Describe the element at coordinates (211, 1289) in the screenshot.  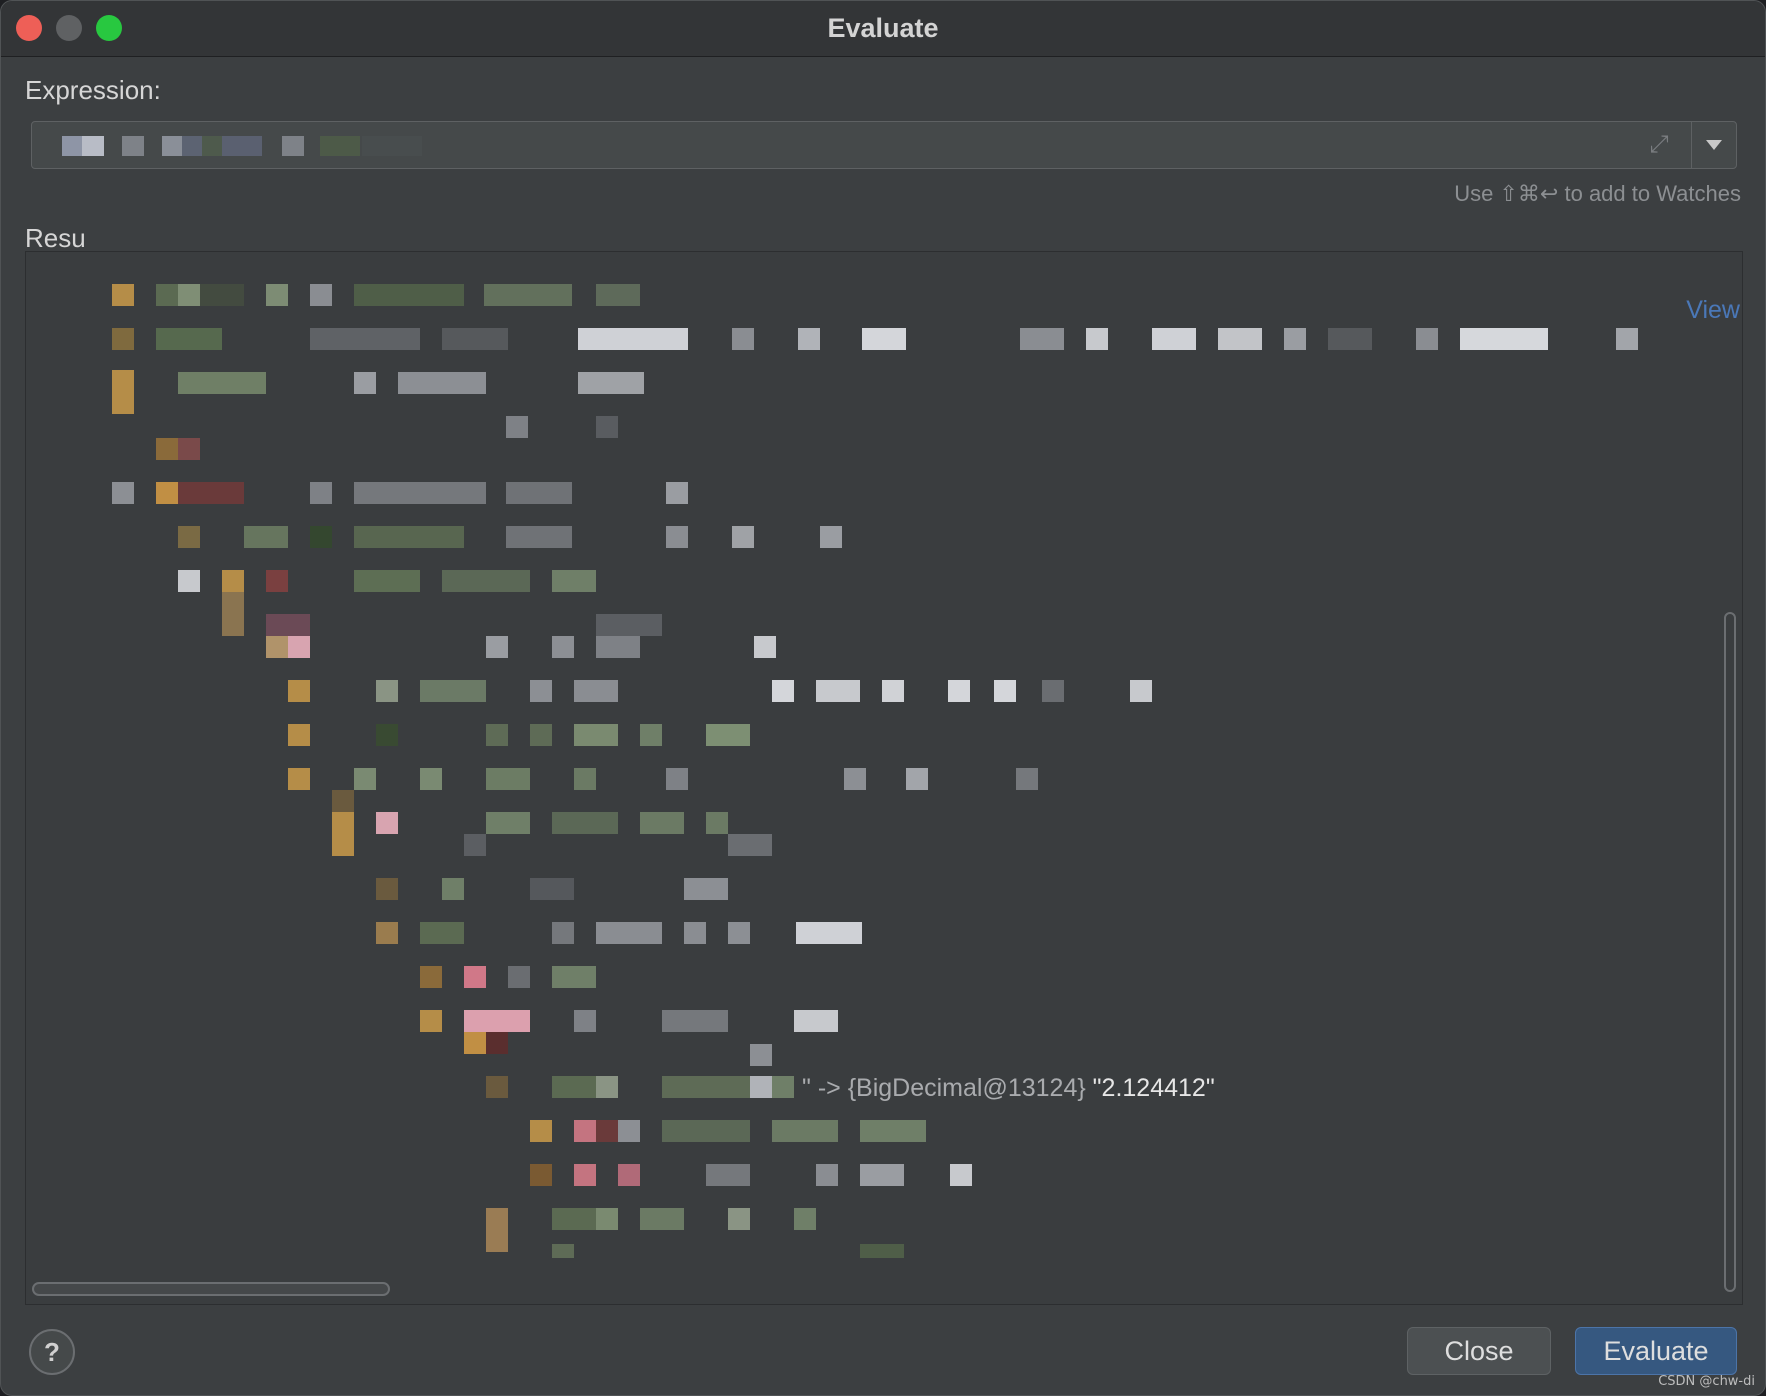
I see `horizontal-scrollbar` at that location.